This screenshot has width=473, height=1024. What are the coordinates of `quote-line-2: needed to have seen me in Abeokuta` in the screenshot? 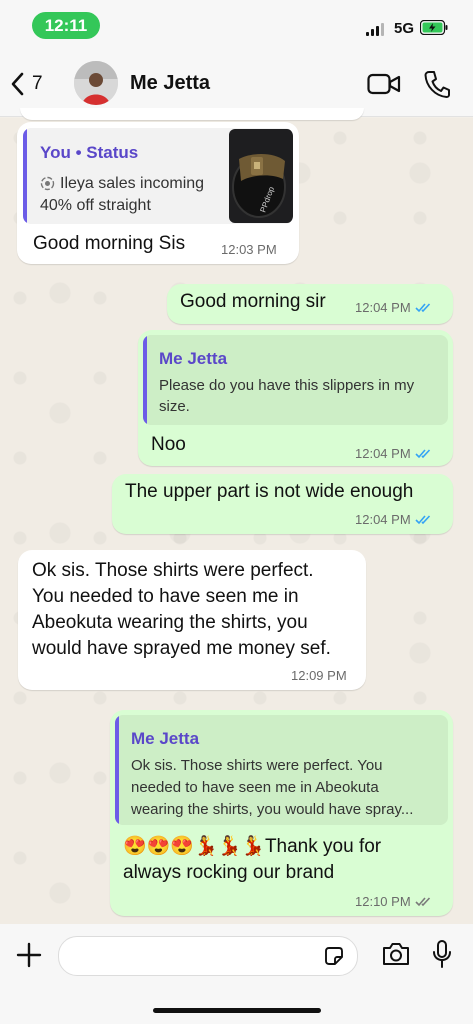 It's located at (255, 787).